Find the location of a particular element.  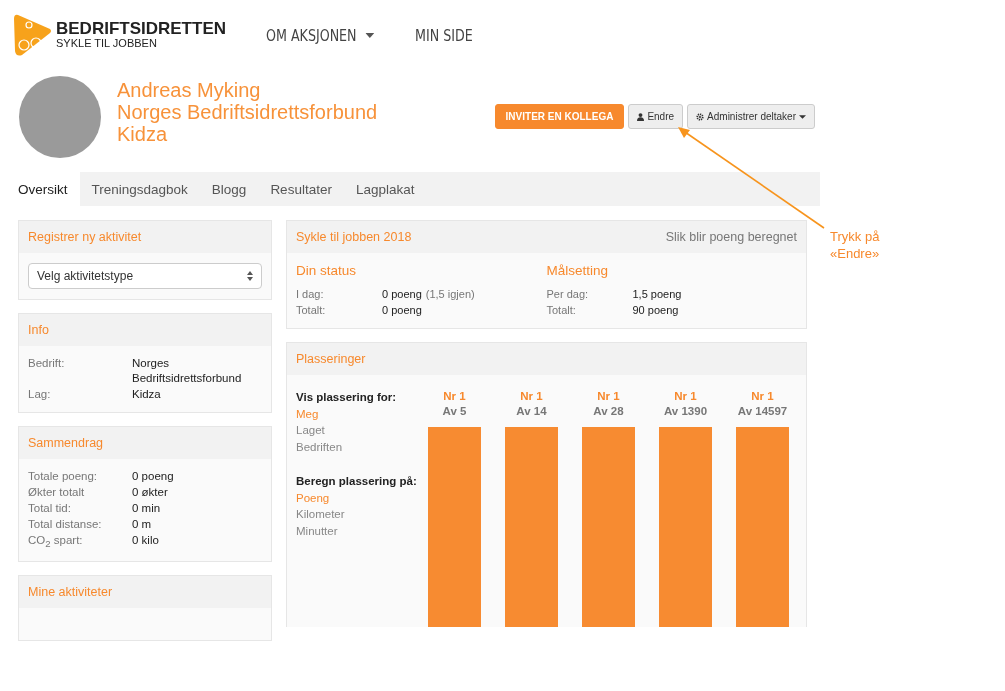

updown-icon is located at coordinates (250, 276).